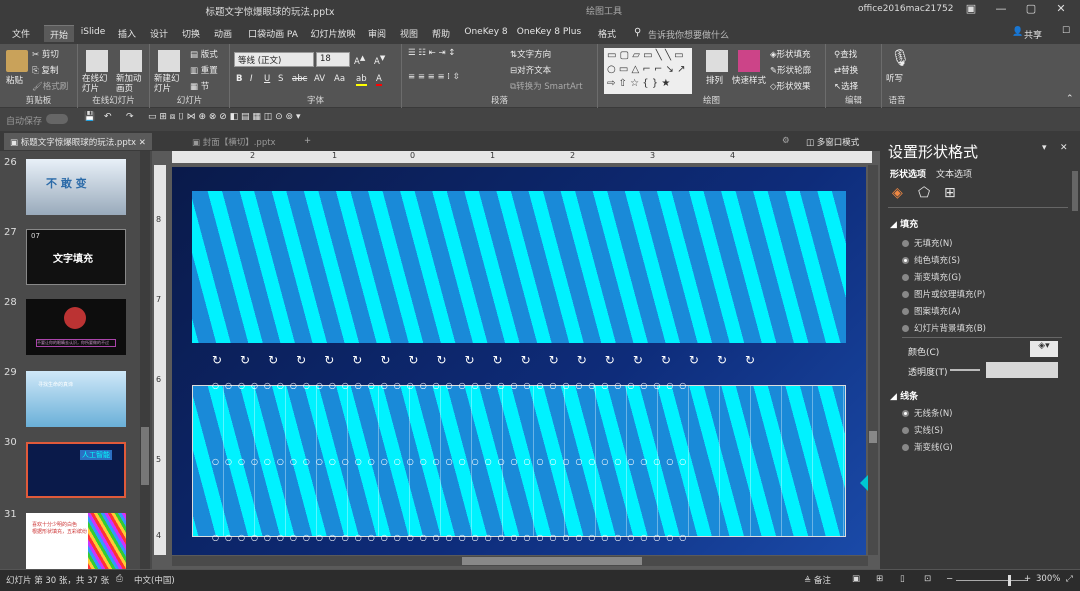 This screenshot has height=591, width=1080. What do you see at coordinates (922, 430) in the screenshot?
I see `line-option-solid: 实线(S)` at bounding box center [922, 430].